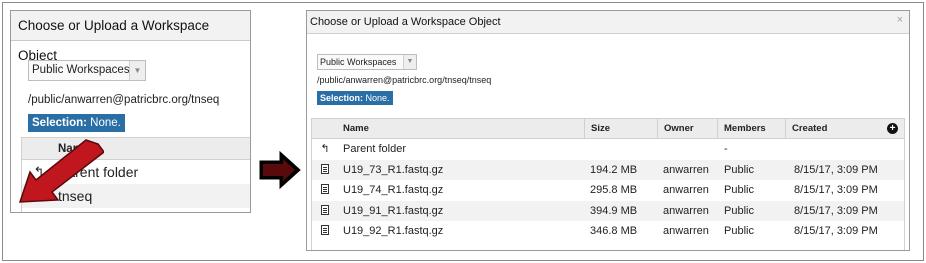 Image resolution: width=926 pixels, height=263 pixels. Describe the element at coordinates (900, 20) in the screenshot. I see `close-icon: ×` at that location.